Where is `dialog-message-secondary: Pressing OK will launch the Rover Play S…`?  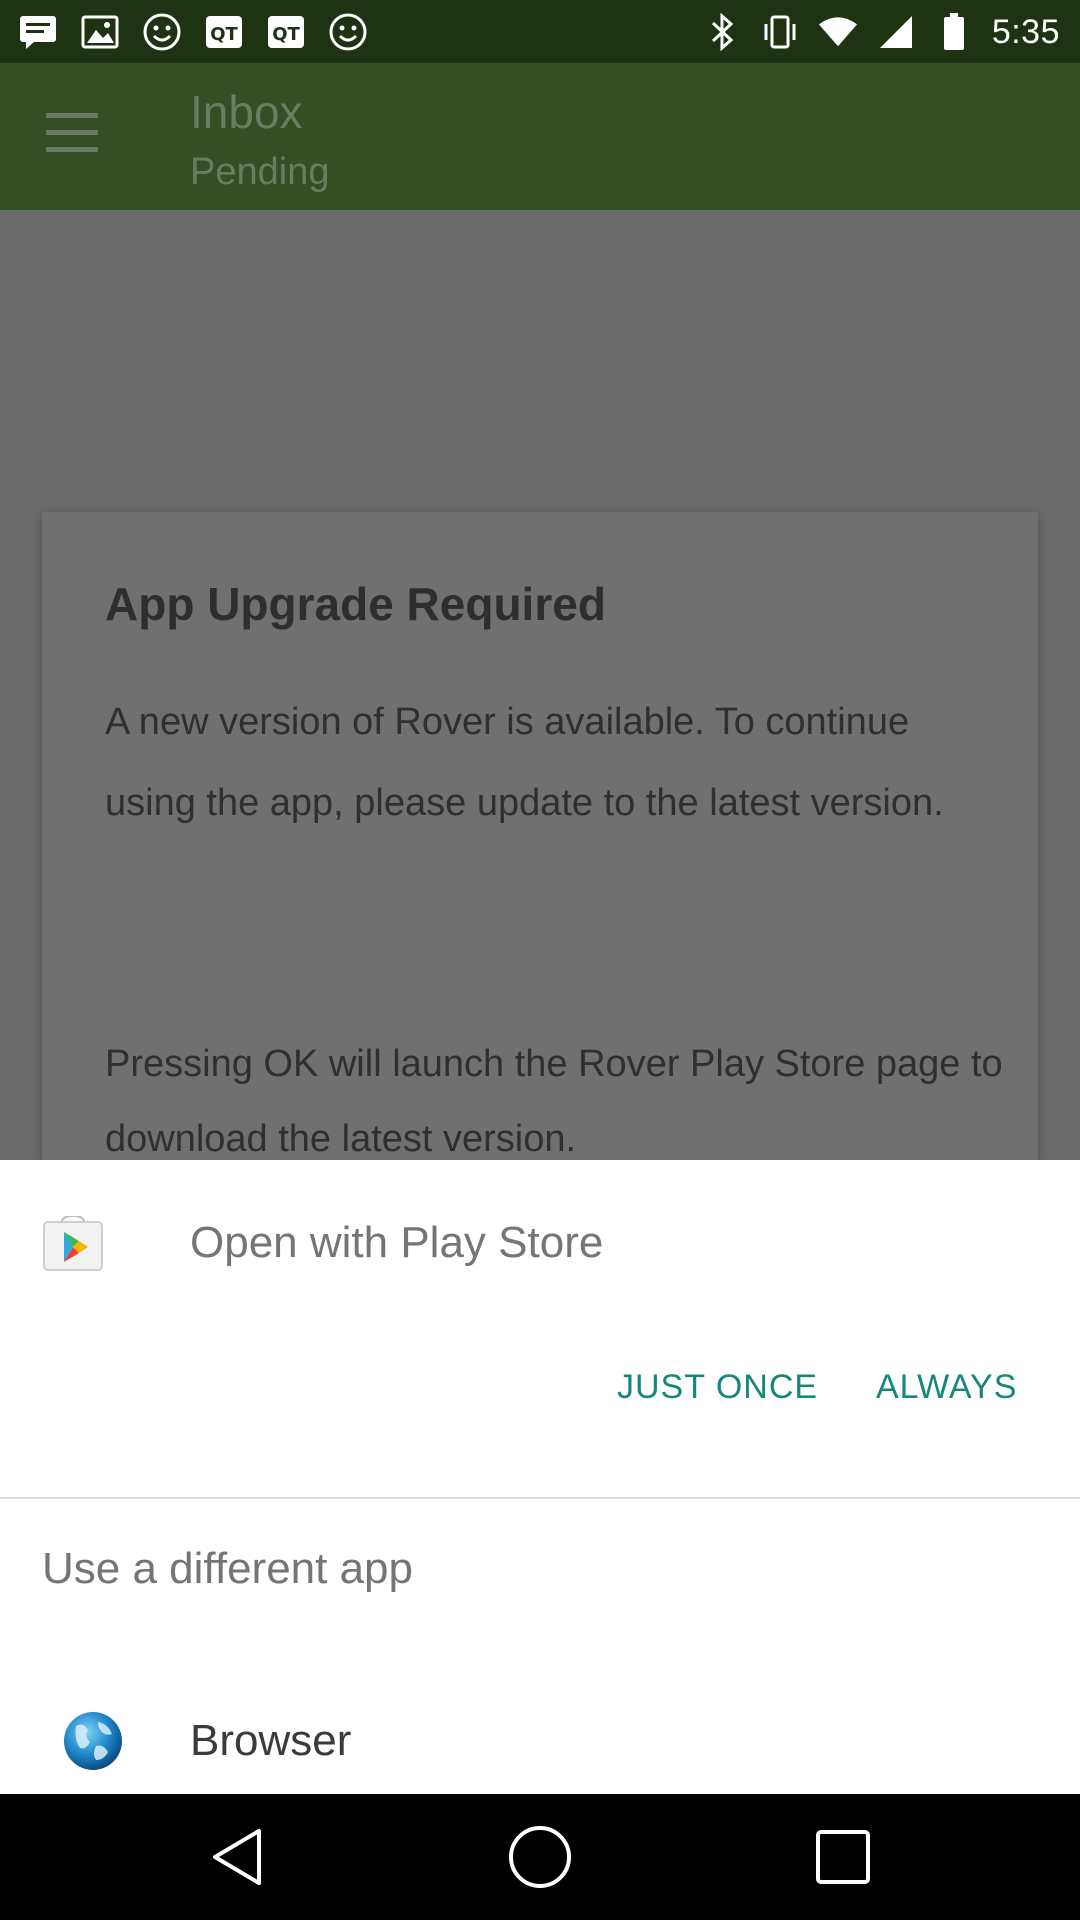
dialog-message-secondary: Pressing OK will launch the Rover Play S… is located at coordinates (554, 1101).